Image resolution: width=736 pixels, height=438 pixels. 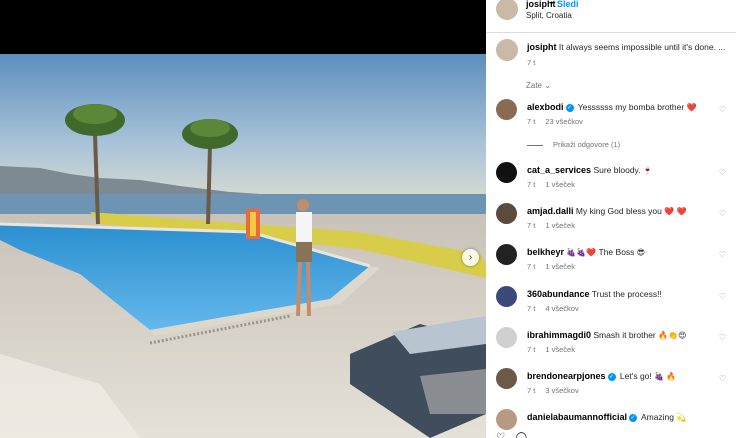 What do you see at coordinates (559, 335) in the screenshot?
I see `comment-username: ibrahimmagdi0` at bounding box center [559, 335].